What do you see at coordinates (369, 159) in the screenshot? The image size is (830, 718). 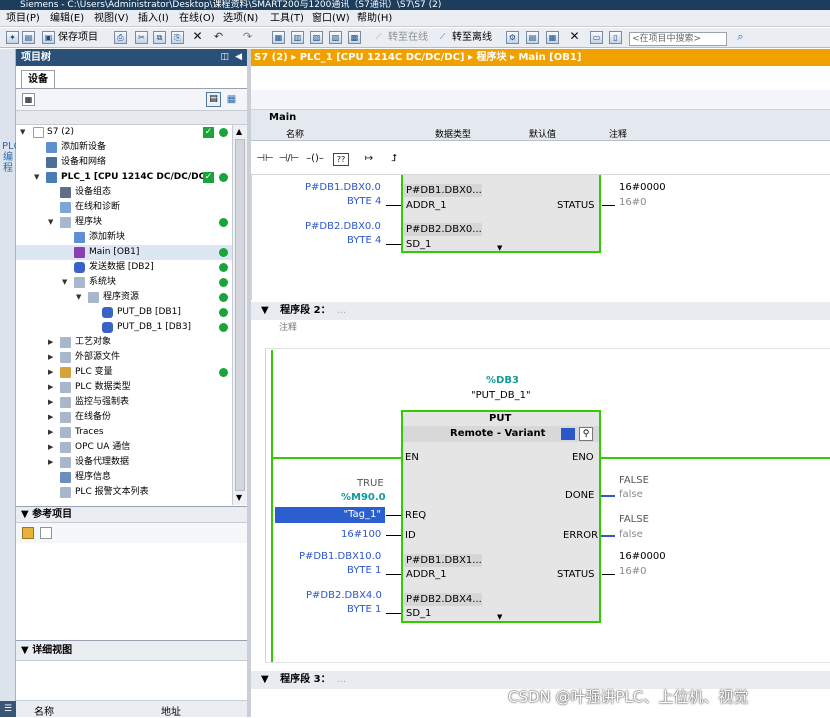 I see `open-branch-button: ↦` at bounding box center [369, 159].